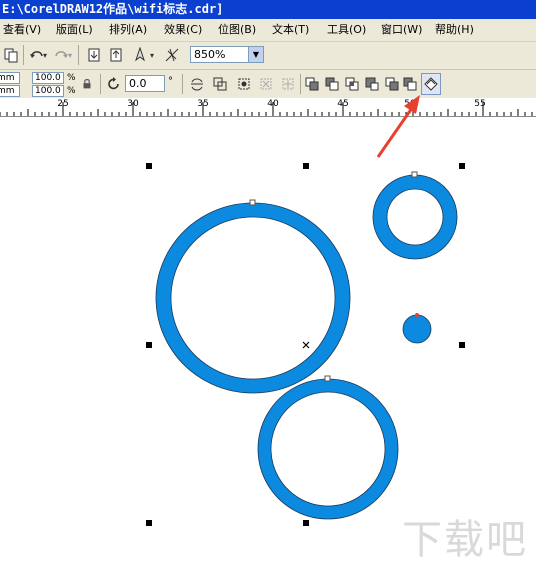  What do you see at coordinates (48, 91) in the screenshot?
I see `scale-y-field: 100.0` at bounding box center [48, 91].